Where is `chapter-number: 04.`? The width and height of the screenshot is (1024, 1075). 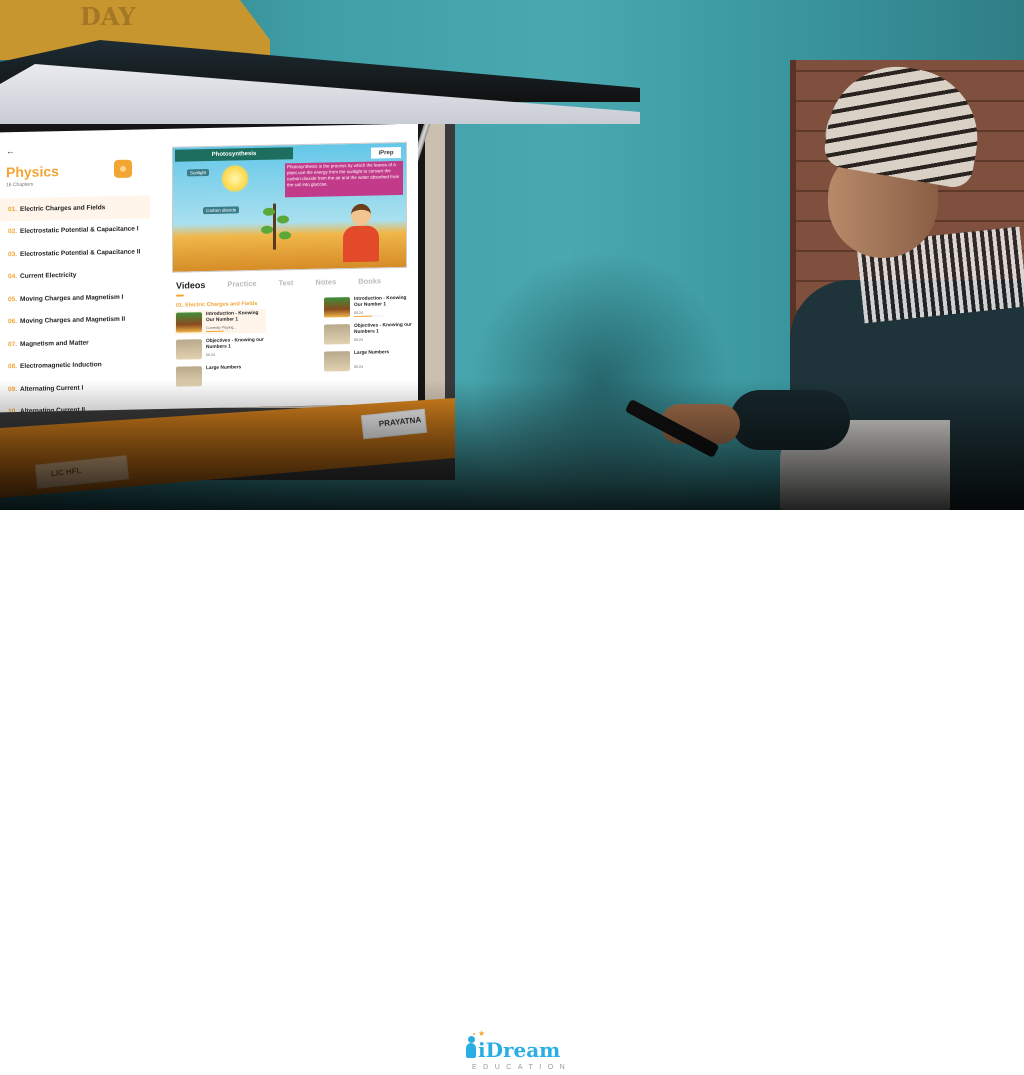
chapter-number: 04. is located at coordinates (13, 277).